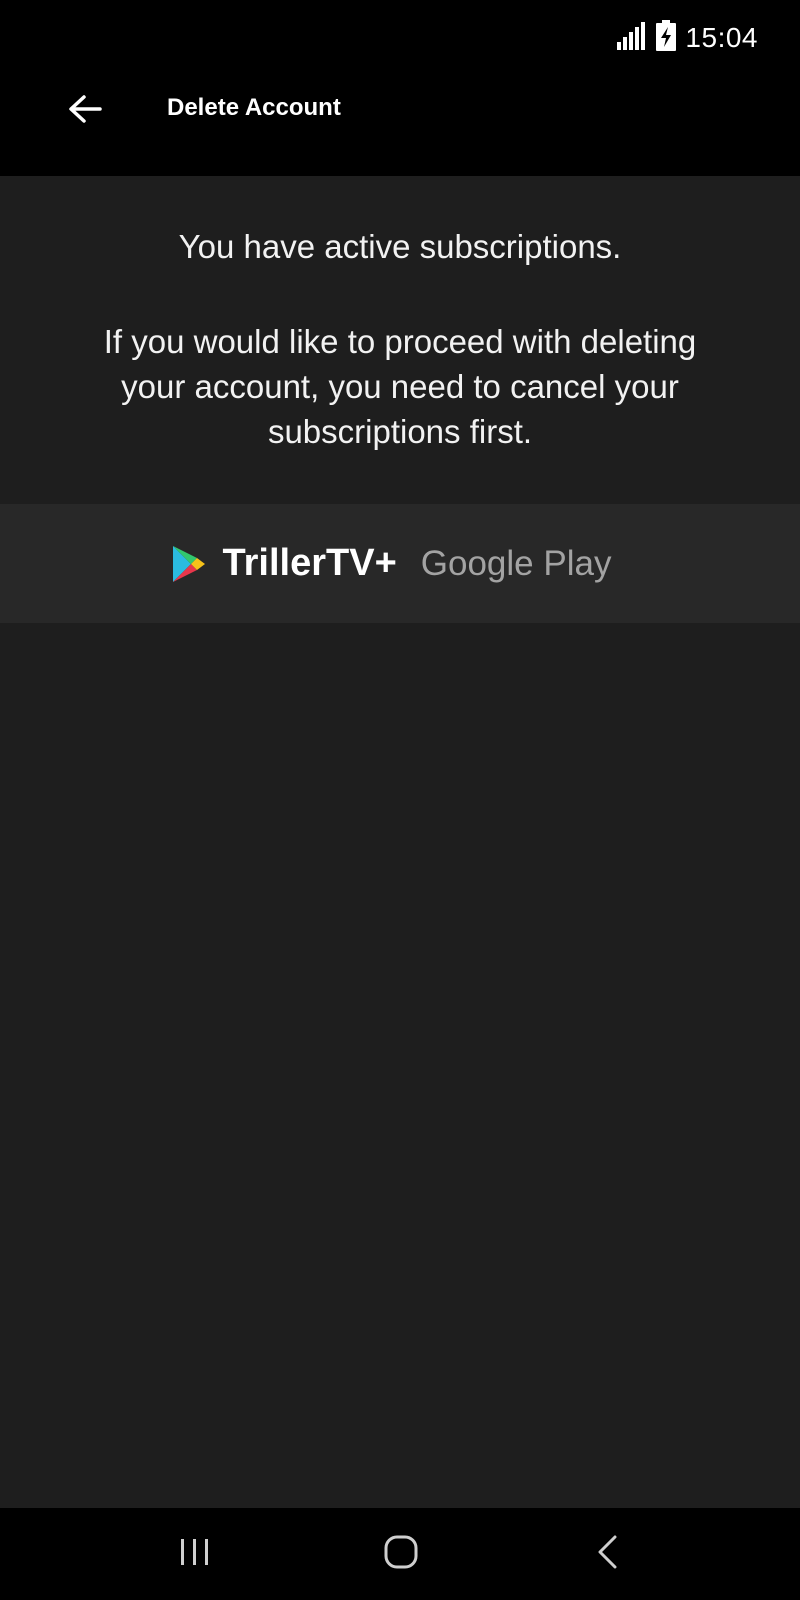 The image size is (800, 1600). I want to click on back-button, so click(85, 111).